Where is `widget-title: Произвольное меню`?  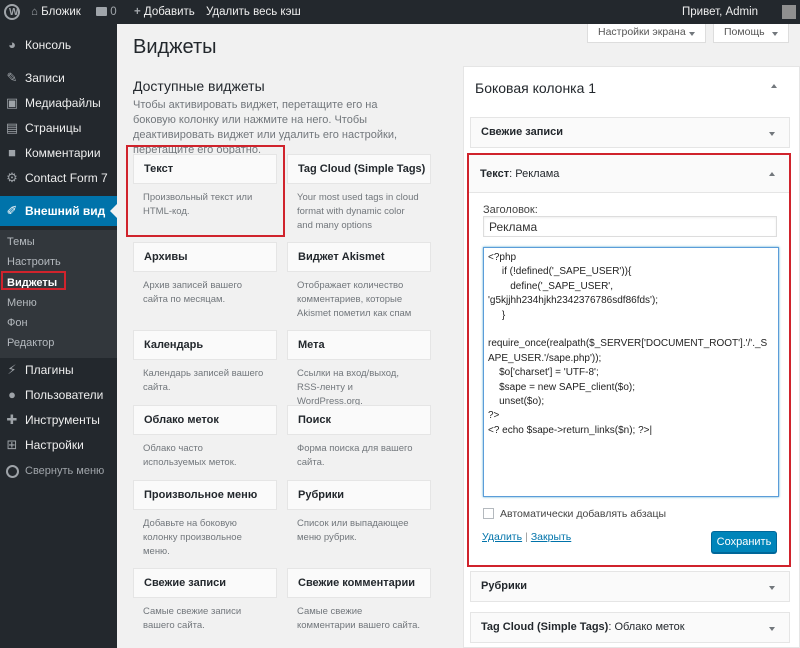 widget-title: Произвольное меню is located at coordinates (205, 495).